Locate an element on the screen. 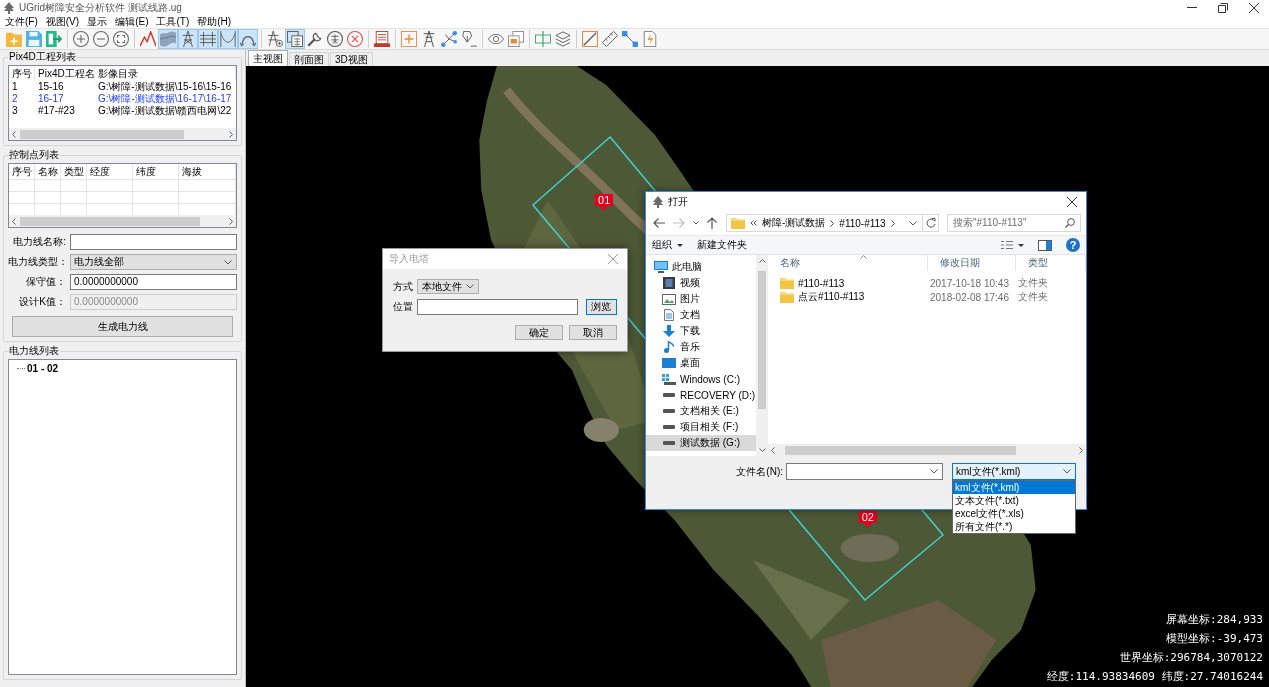  view-tab: 3D视图 is located at coordinates (351, 59).